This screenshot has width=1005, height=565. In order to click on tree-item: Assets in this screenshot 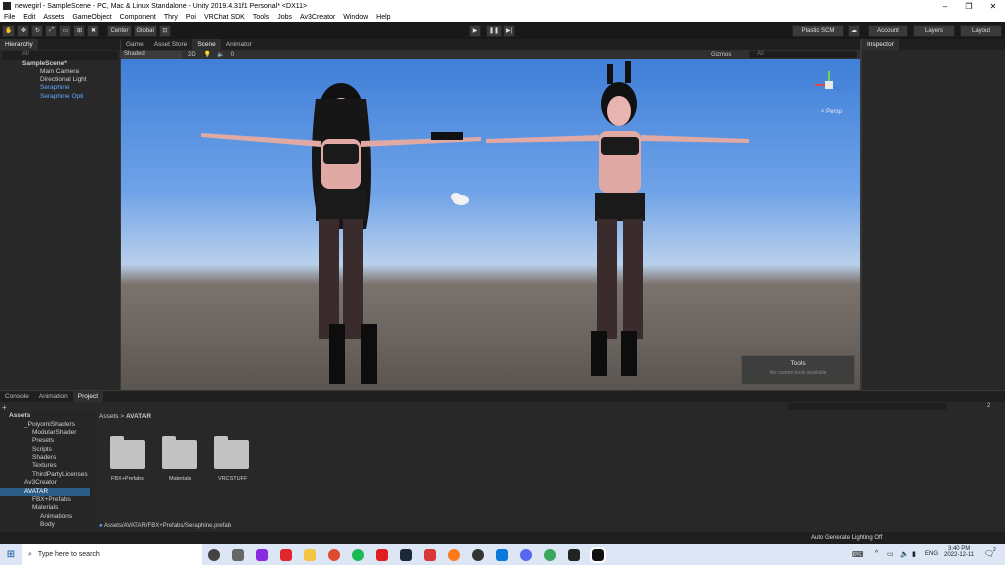, I will do `click(19, 415)`.